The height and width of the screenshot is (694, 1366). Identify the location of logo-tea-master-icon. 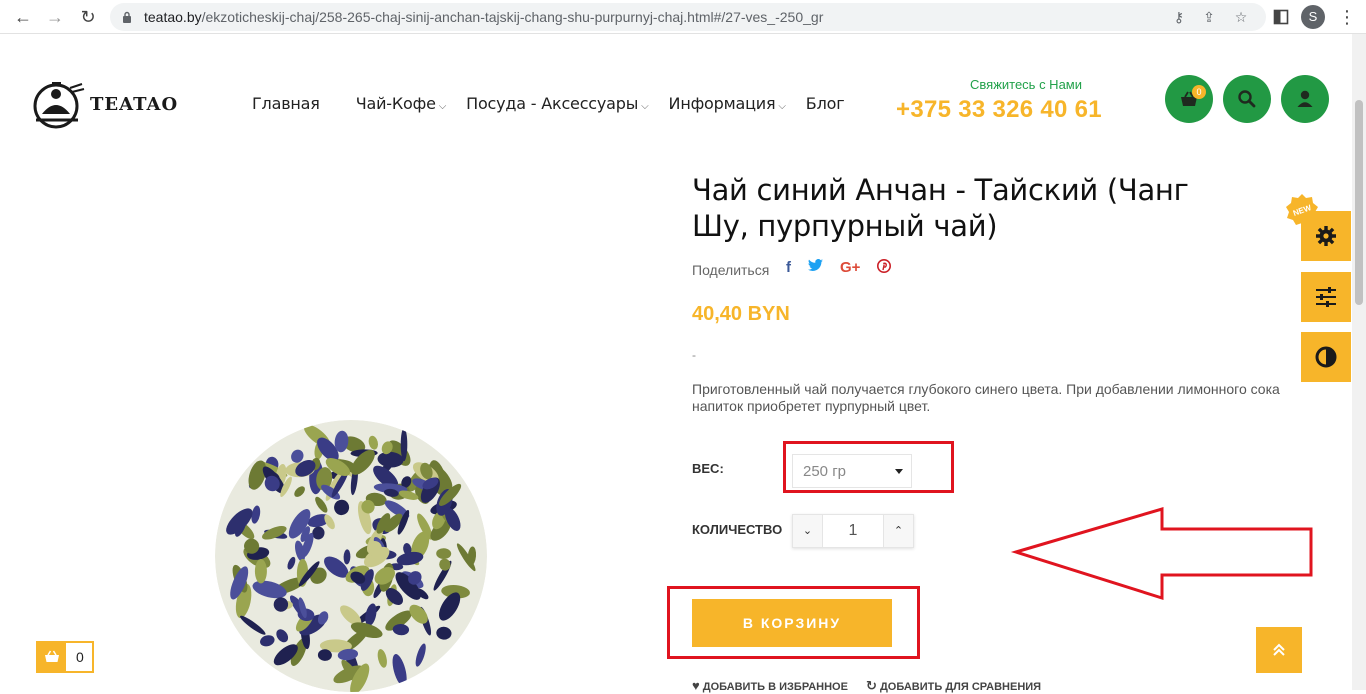
(59, 105).